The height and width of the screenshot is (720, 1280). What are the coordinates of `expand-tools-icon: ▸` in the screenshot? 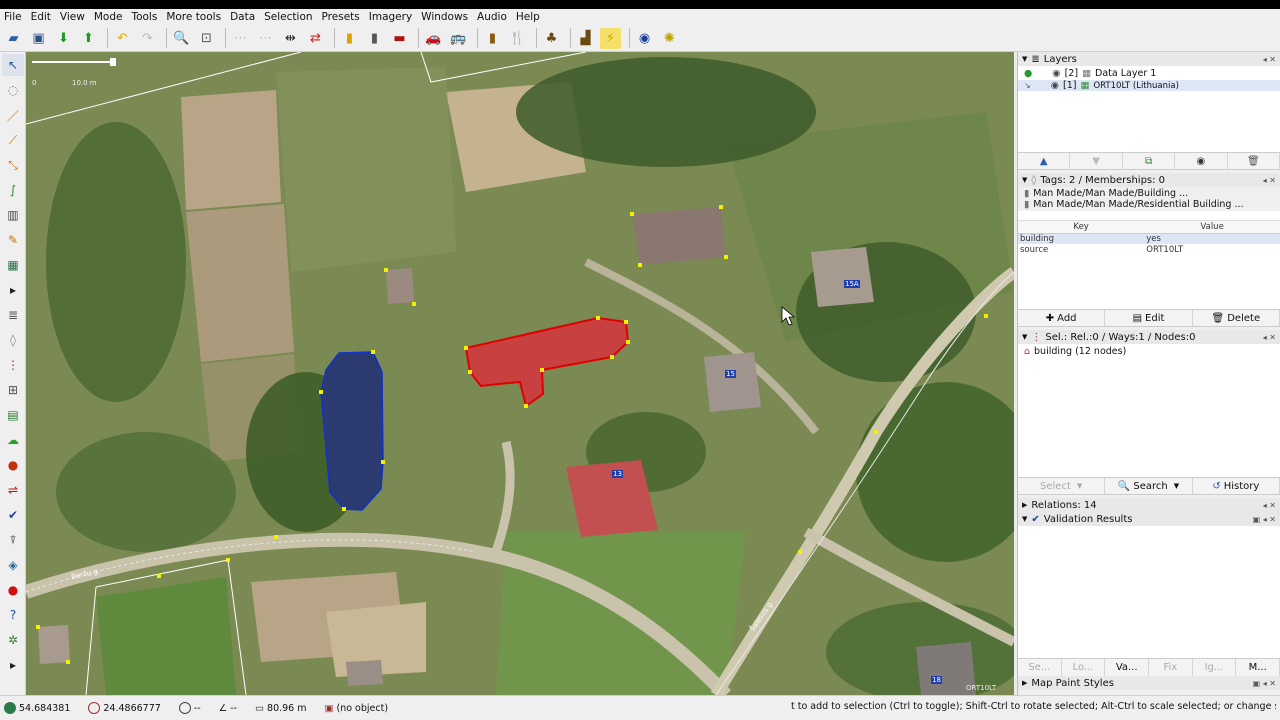 It's located at (13, 290).